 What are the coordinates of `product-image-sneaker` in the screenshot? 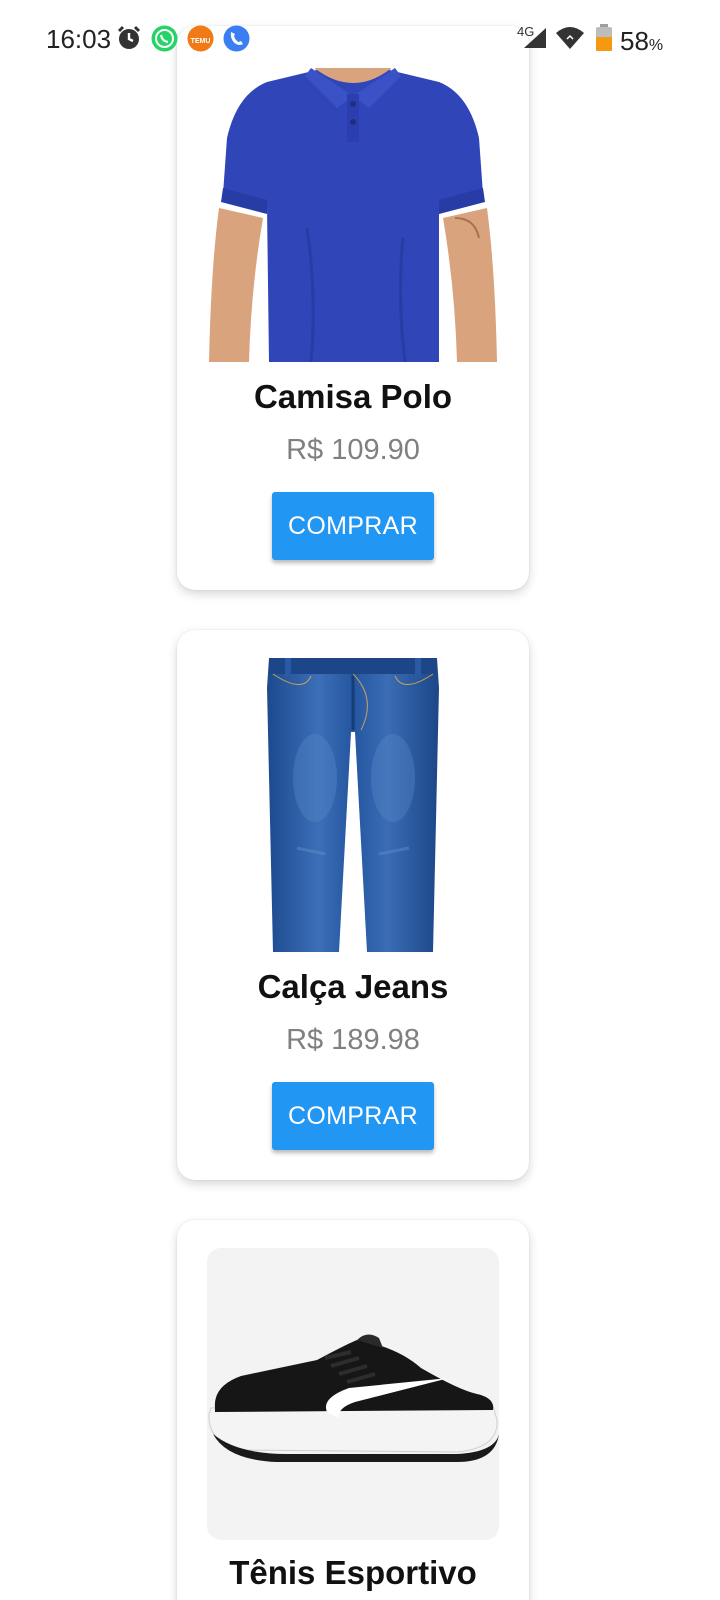 It's located at (353, 1394).